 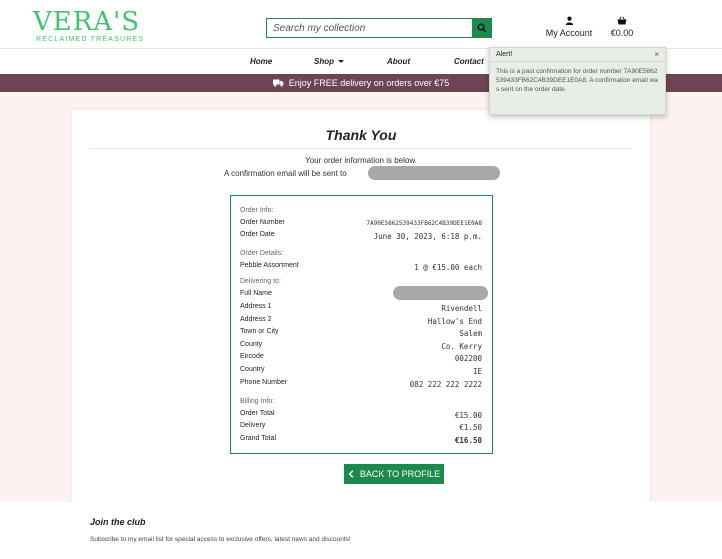 I want to click on site-header: VERA'S RECLAIMED TREASURES My Account, so click(x=361, y=24).